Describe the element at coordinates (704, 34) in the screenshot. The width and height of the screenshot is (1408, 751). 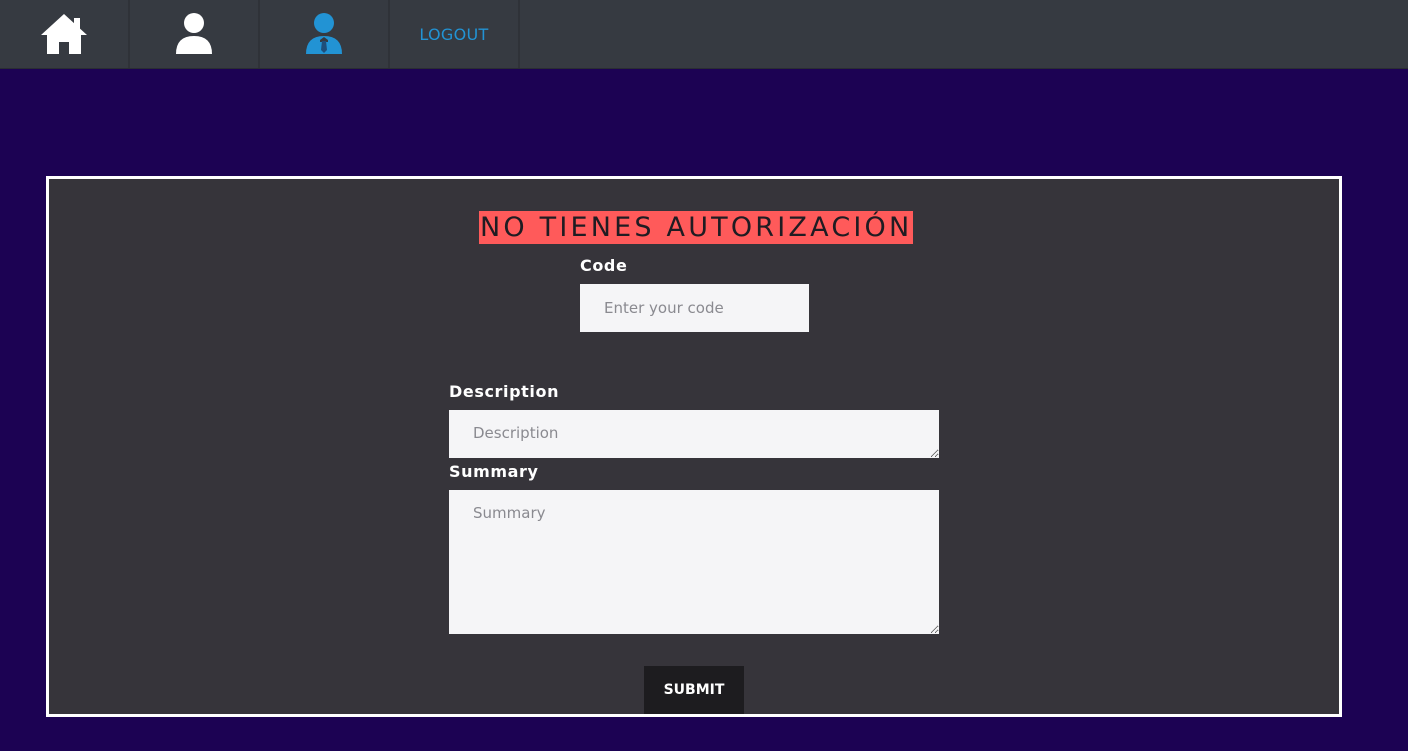
I see `top-navbar: LOGOUT` at that location.